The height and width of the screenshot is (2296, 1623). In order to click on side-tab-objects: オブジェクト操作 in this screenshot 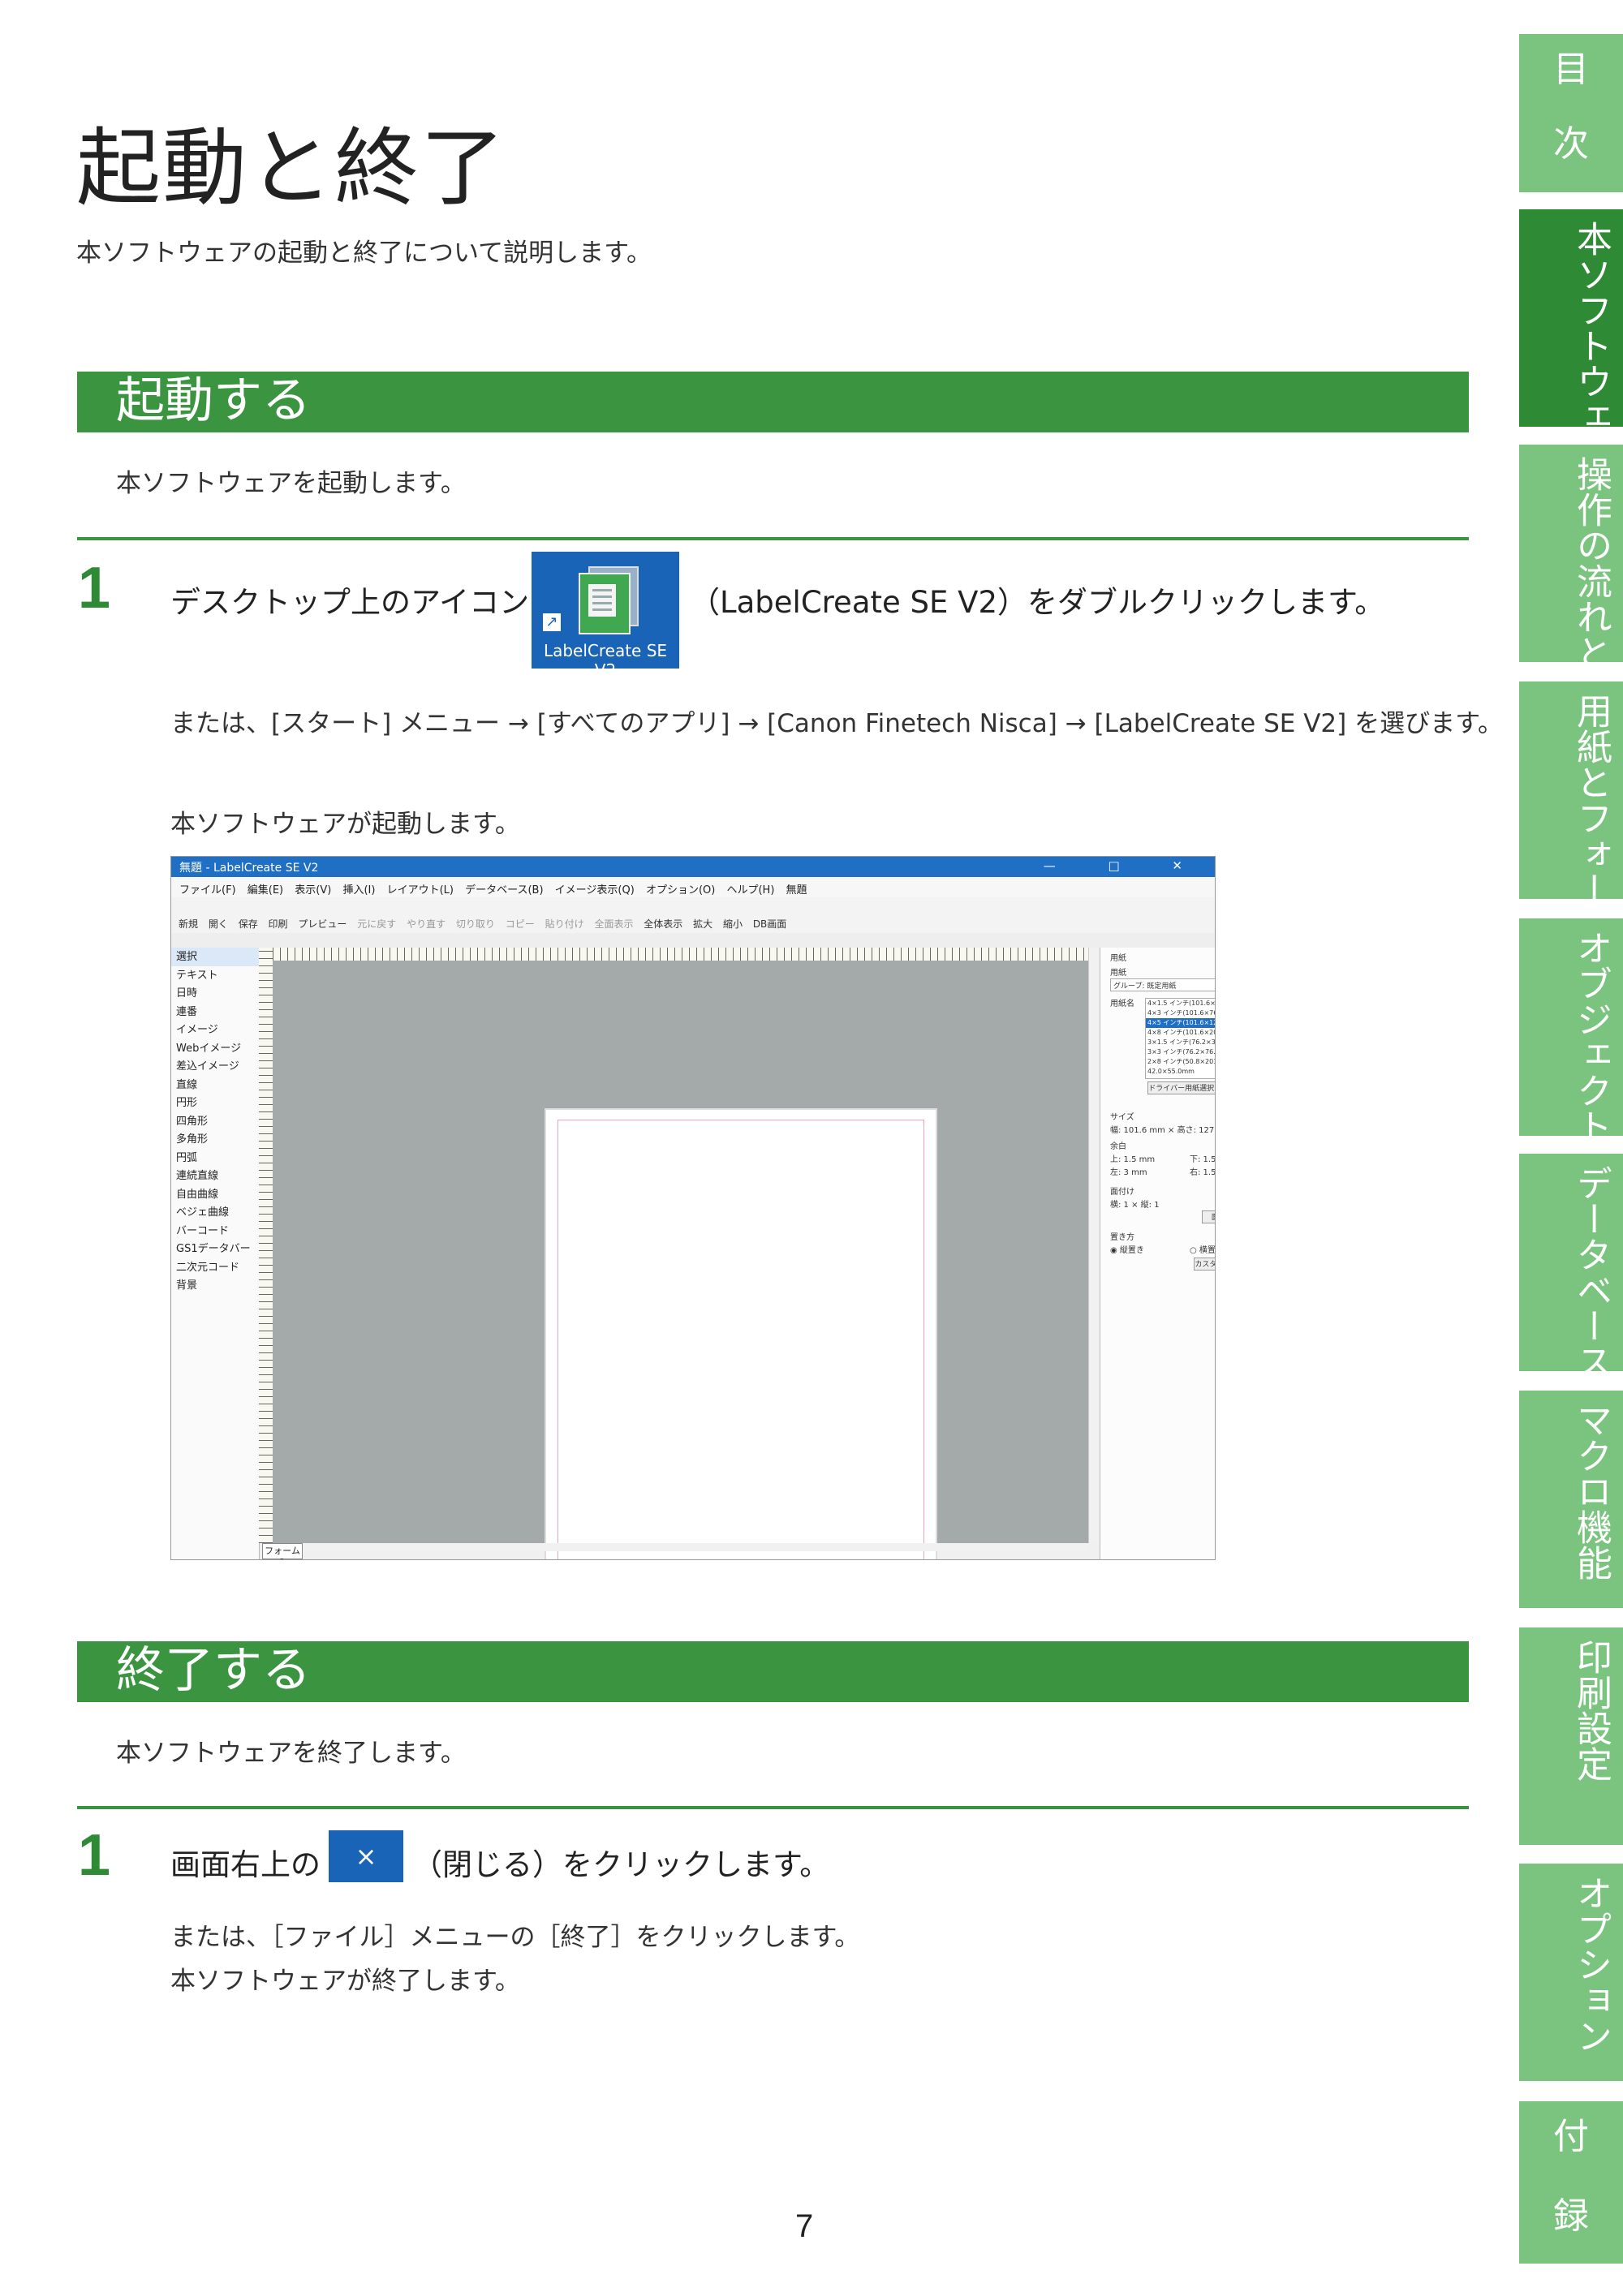, I will do `click(1571, 1066)`.